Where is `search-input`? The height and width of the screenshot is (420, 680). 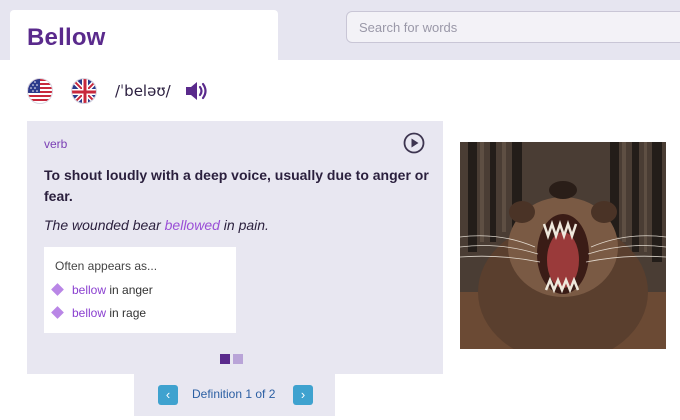
search-input is located at coordinates (513, 27).